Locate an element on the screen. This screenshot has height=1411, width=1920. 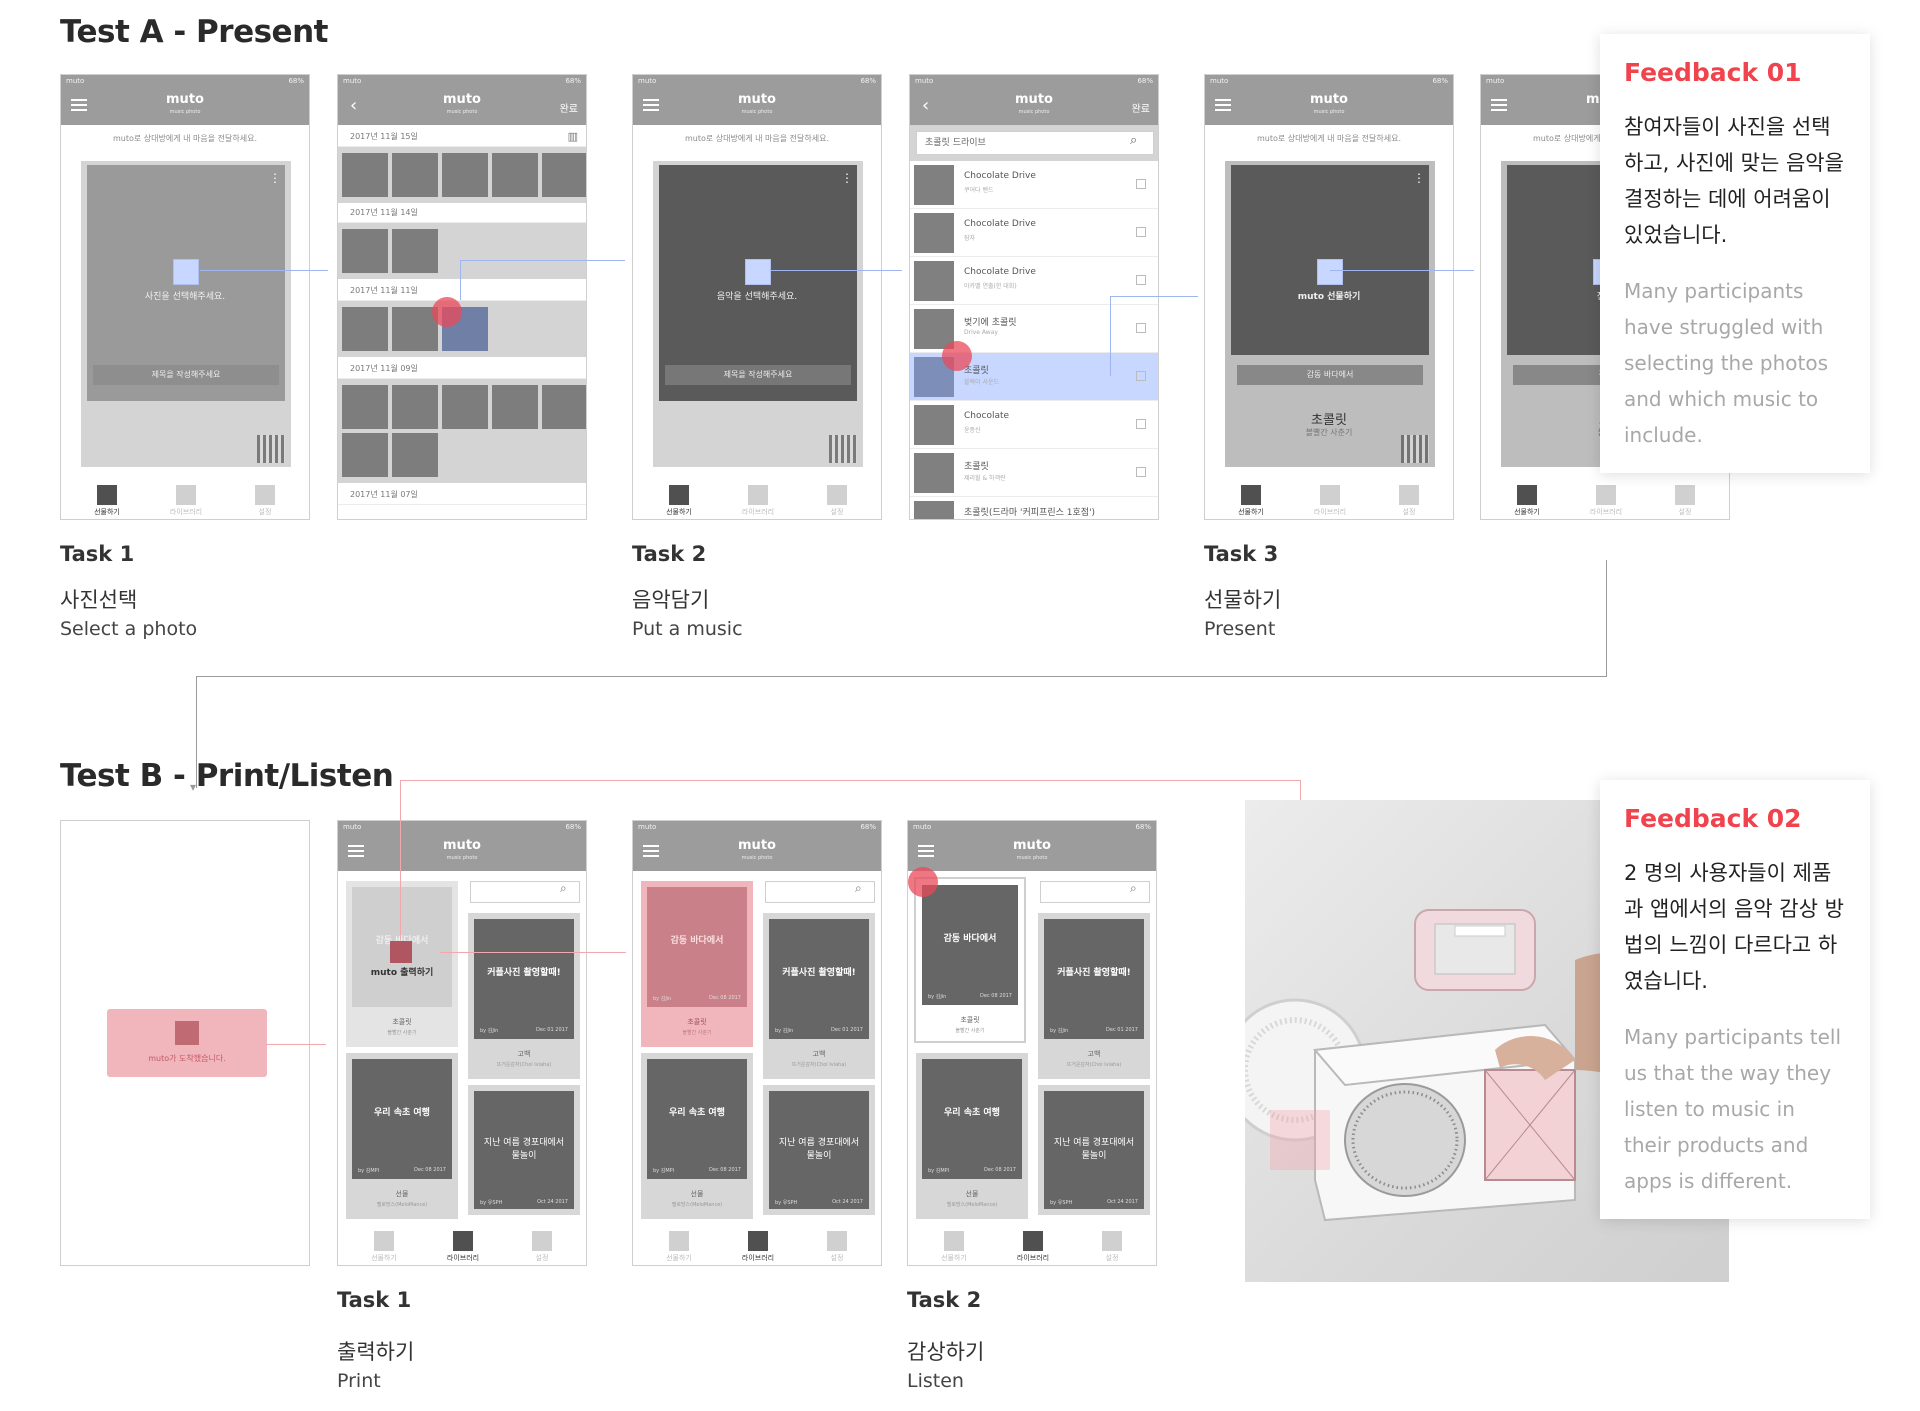
library-card-playing: 감동 바다에서 by 김Jin Dec 08 2017 초콜릿 볼빨간 사춘기 is located at coordinates (970, 960).